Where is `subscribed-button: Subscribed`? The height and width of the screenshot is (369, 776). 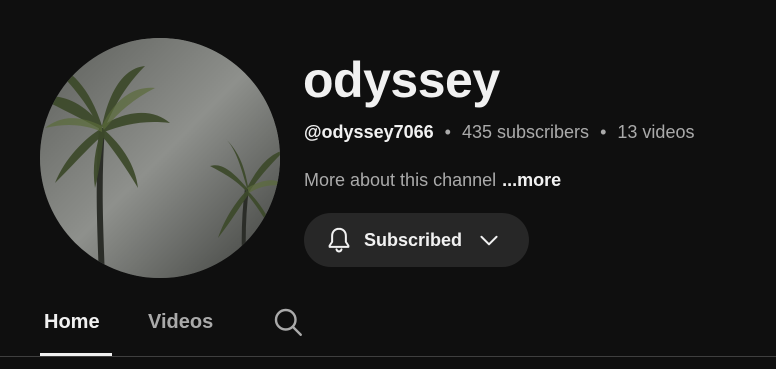
subscribed-button: Subscribed is located at coordinates (416, 240).